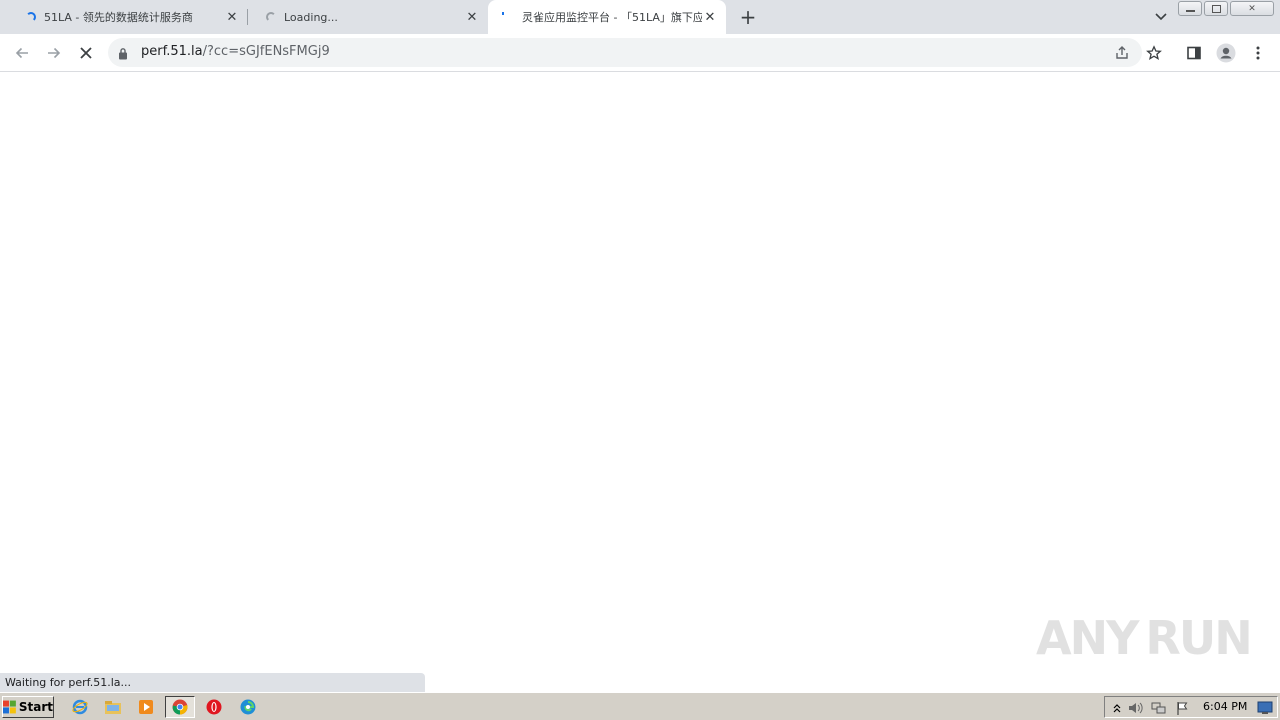 This screenshot has height=720, width=1280. I want to click on tab-lingque-active: 灵雀应用监控平台 - 「51LA」旗下应 ✕, so click(607, 17).